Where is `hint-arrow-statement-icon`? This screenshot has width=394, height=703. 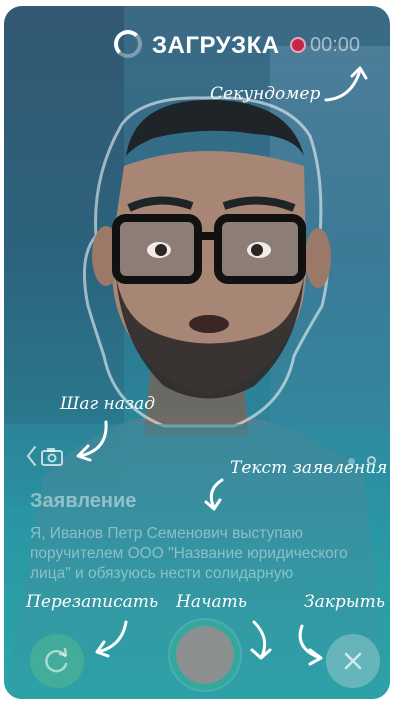
hint-arrow-statement-icon is located at coordinates (214, 494).